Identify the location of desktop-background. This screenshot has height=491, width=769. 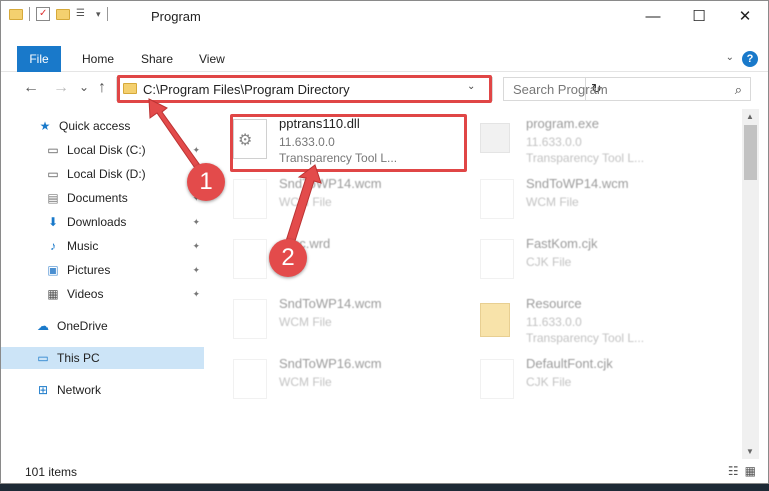
(384, 487).